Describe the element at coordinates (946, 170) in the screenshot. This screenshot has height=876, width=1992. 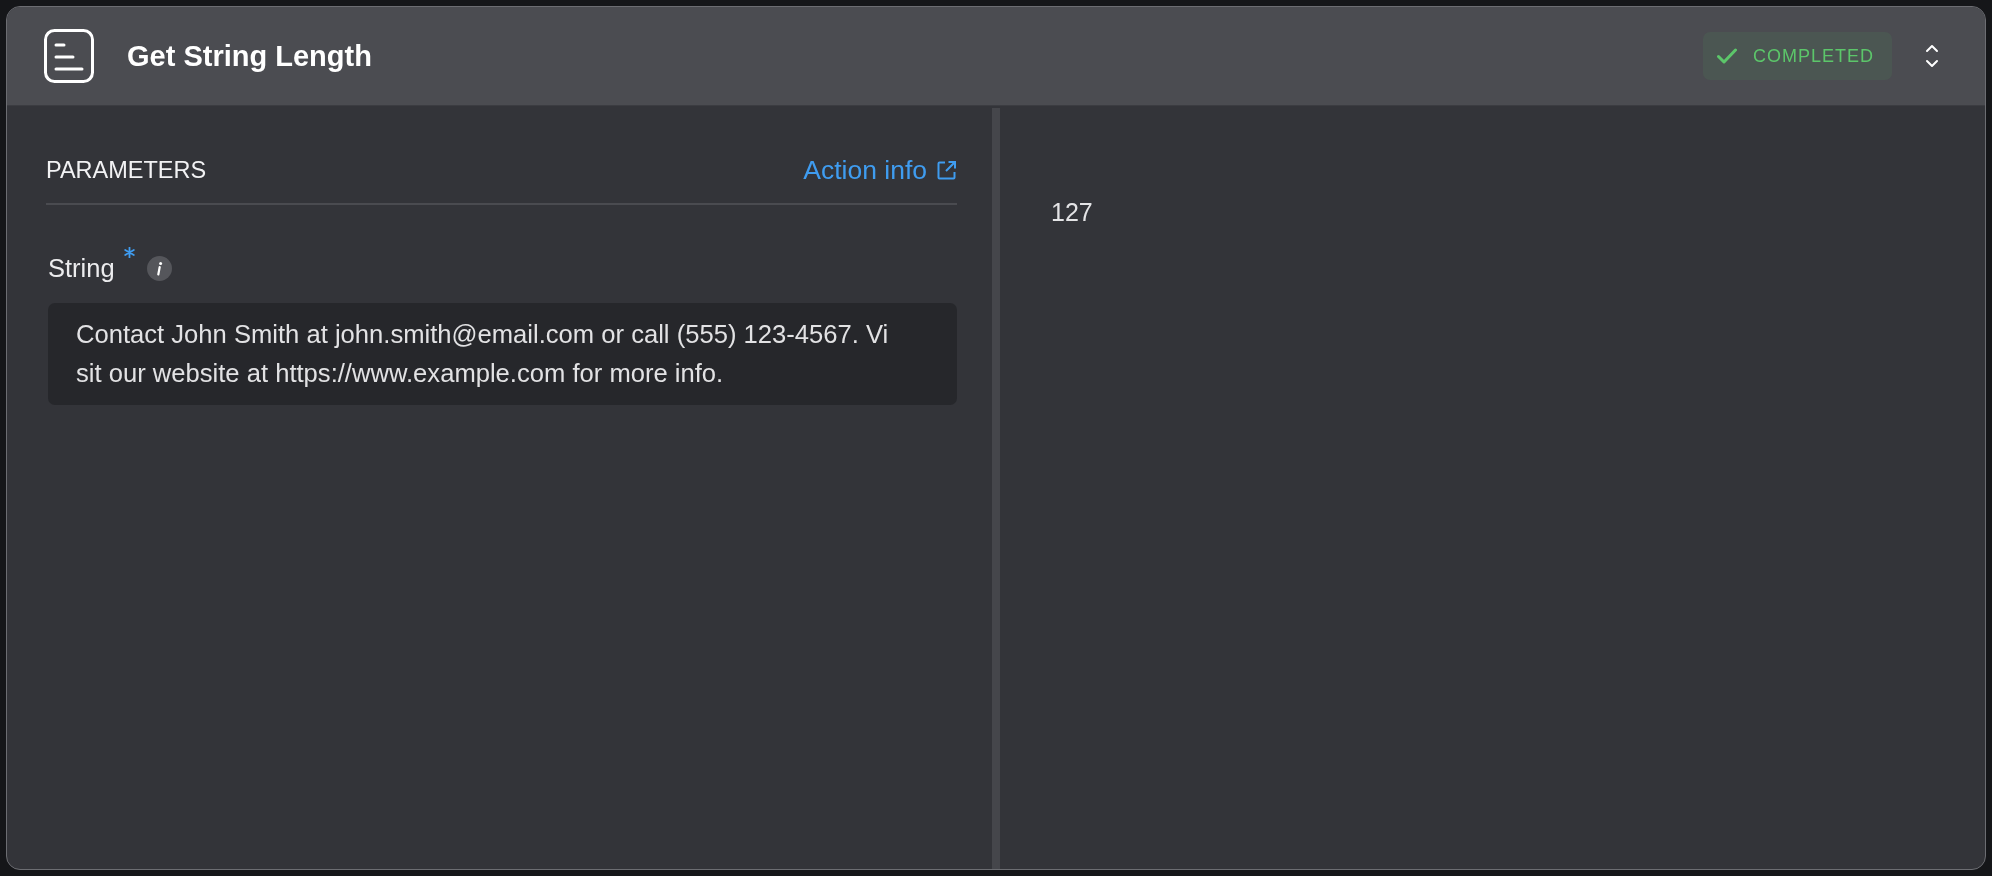
I see `external-link-icon` at that location.